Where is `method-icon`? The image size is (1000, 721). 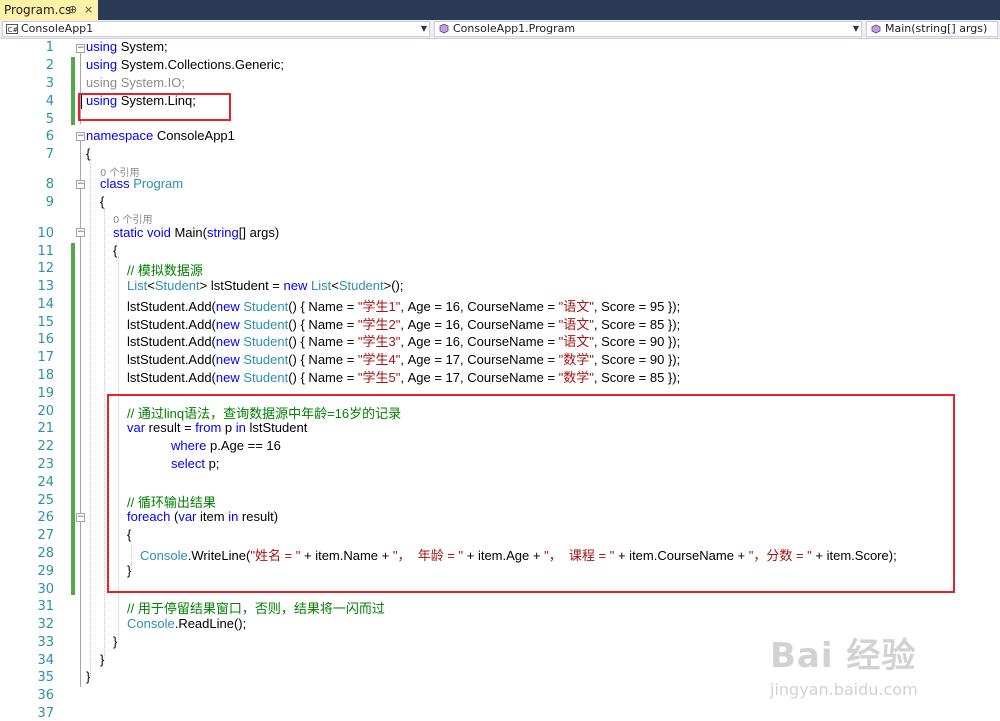 method-icon is located at coordinates (876, 29).